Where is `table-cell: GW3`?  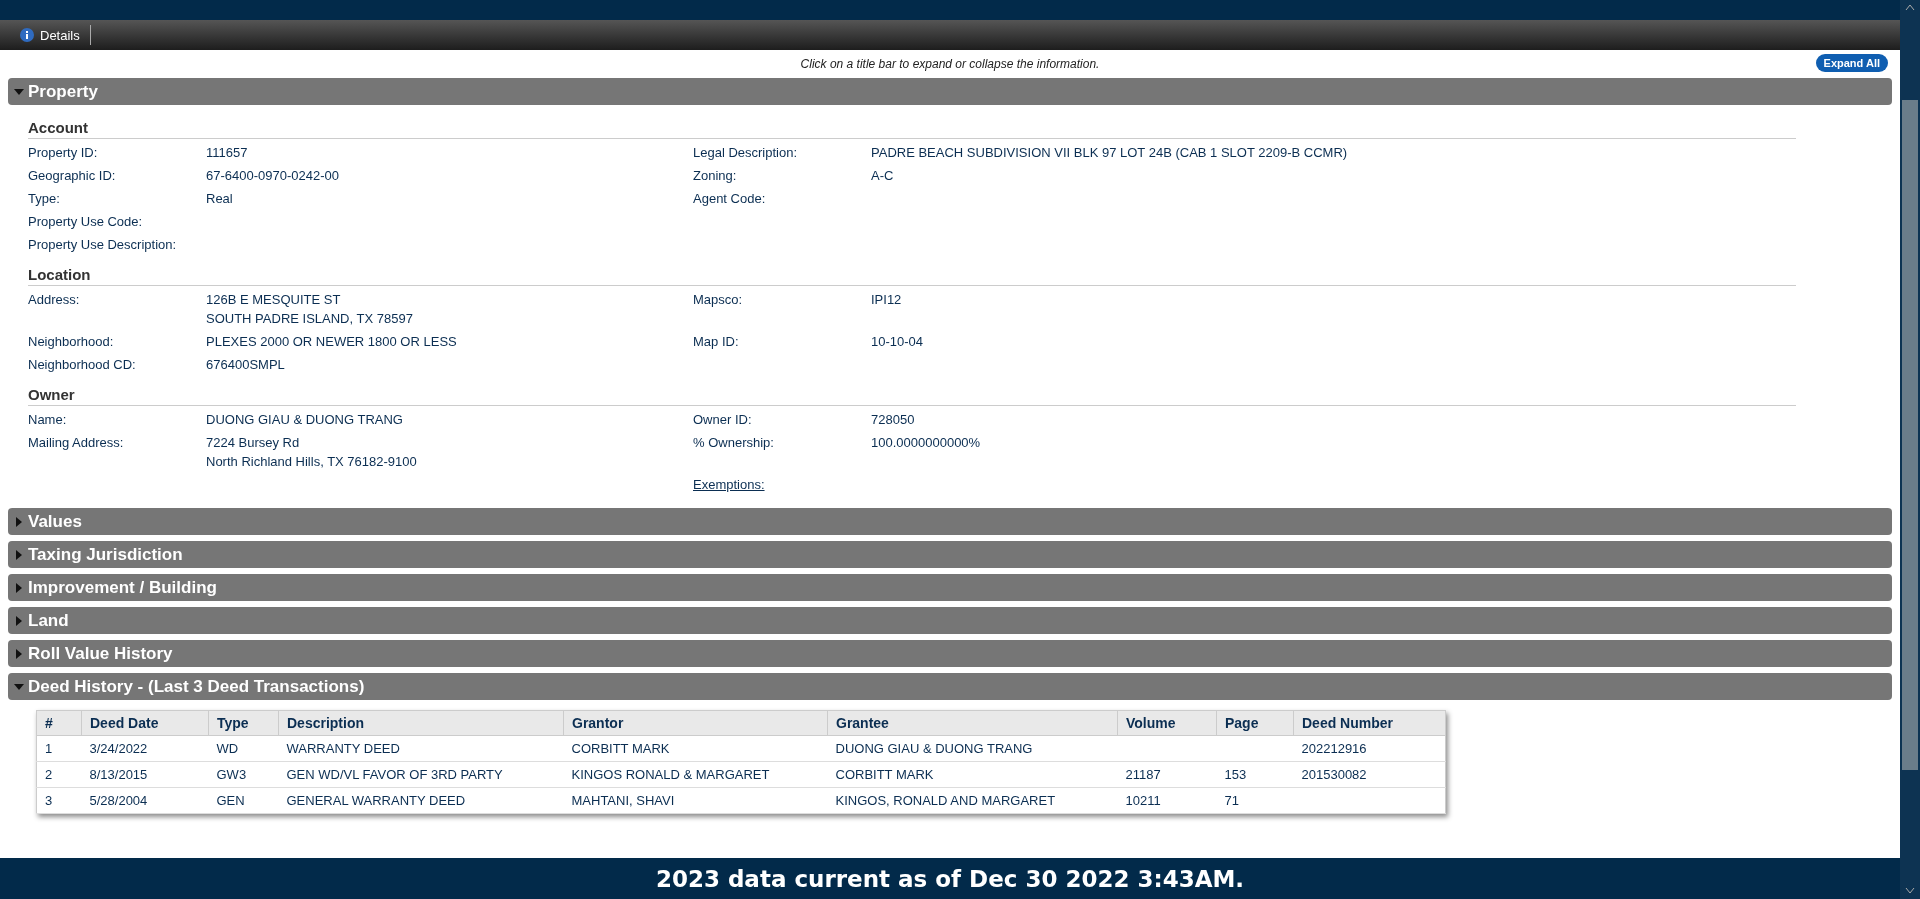 table-cell: GW3 is located at coordinates (243, 774).